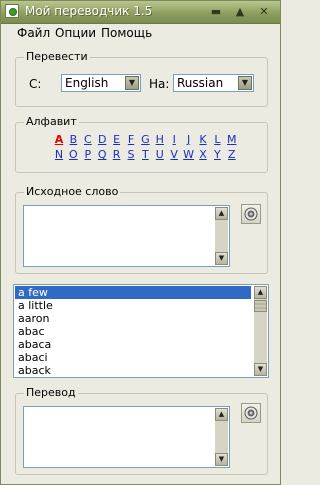 The width and height of the screenshot is (320, 485). Describe the element at coordinates (126, 236) in the screenshot. I see `source-word-input: ▲ ▼` at that location.